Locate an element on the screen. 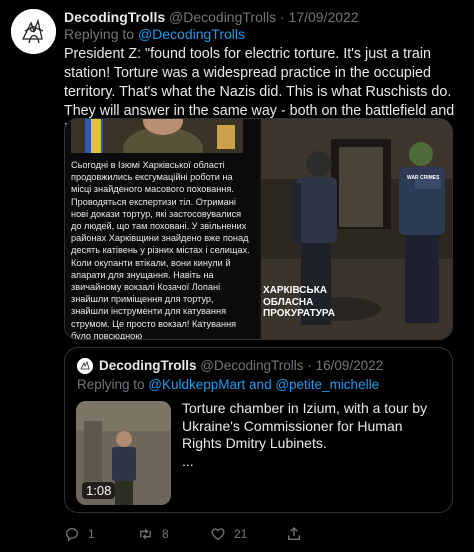 The height and width of the screenshot is (552, 474). share-button is located at coordinates (294, 534).